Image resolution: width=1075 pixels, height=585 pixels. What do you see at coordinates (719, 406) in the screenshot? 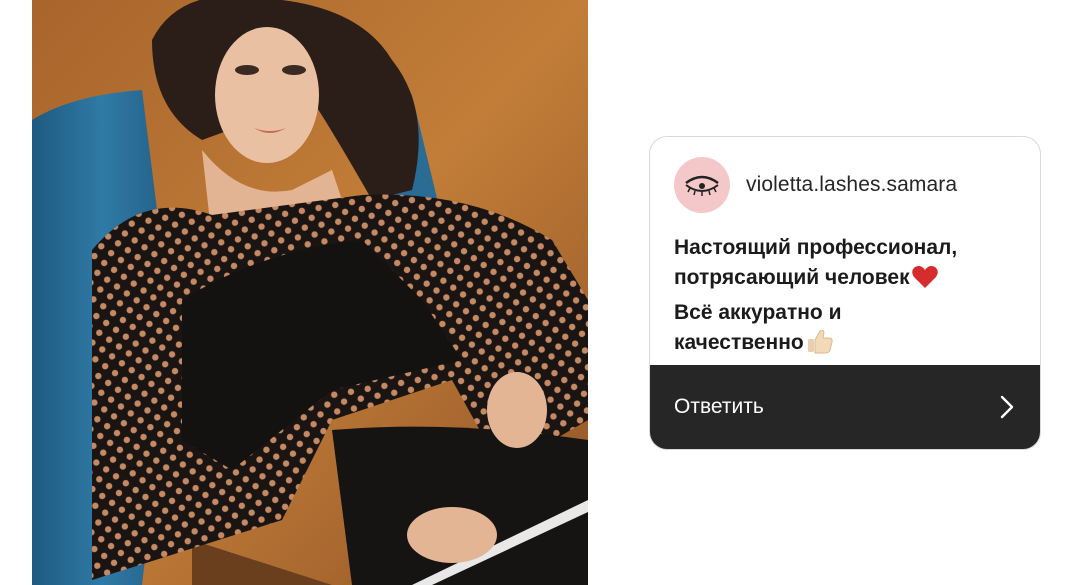
I see `reply-label: Ответить` at bounding box center [719, 406].